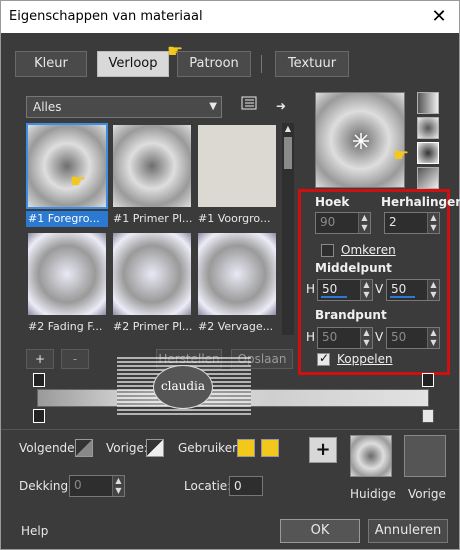  I want to click on middelpunt-h-spinner: 50 ▲ ▼, so click(345, 290).